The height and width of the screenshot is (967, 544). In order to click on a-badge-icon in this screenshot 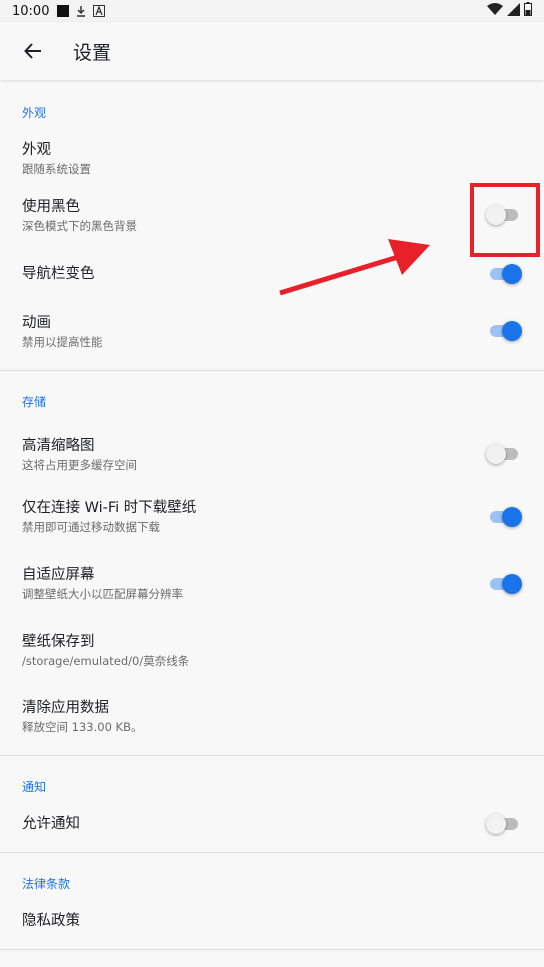, I will do `click(99, 11)`.